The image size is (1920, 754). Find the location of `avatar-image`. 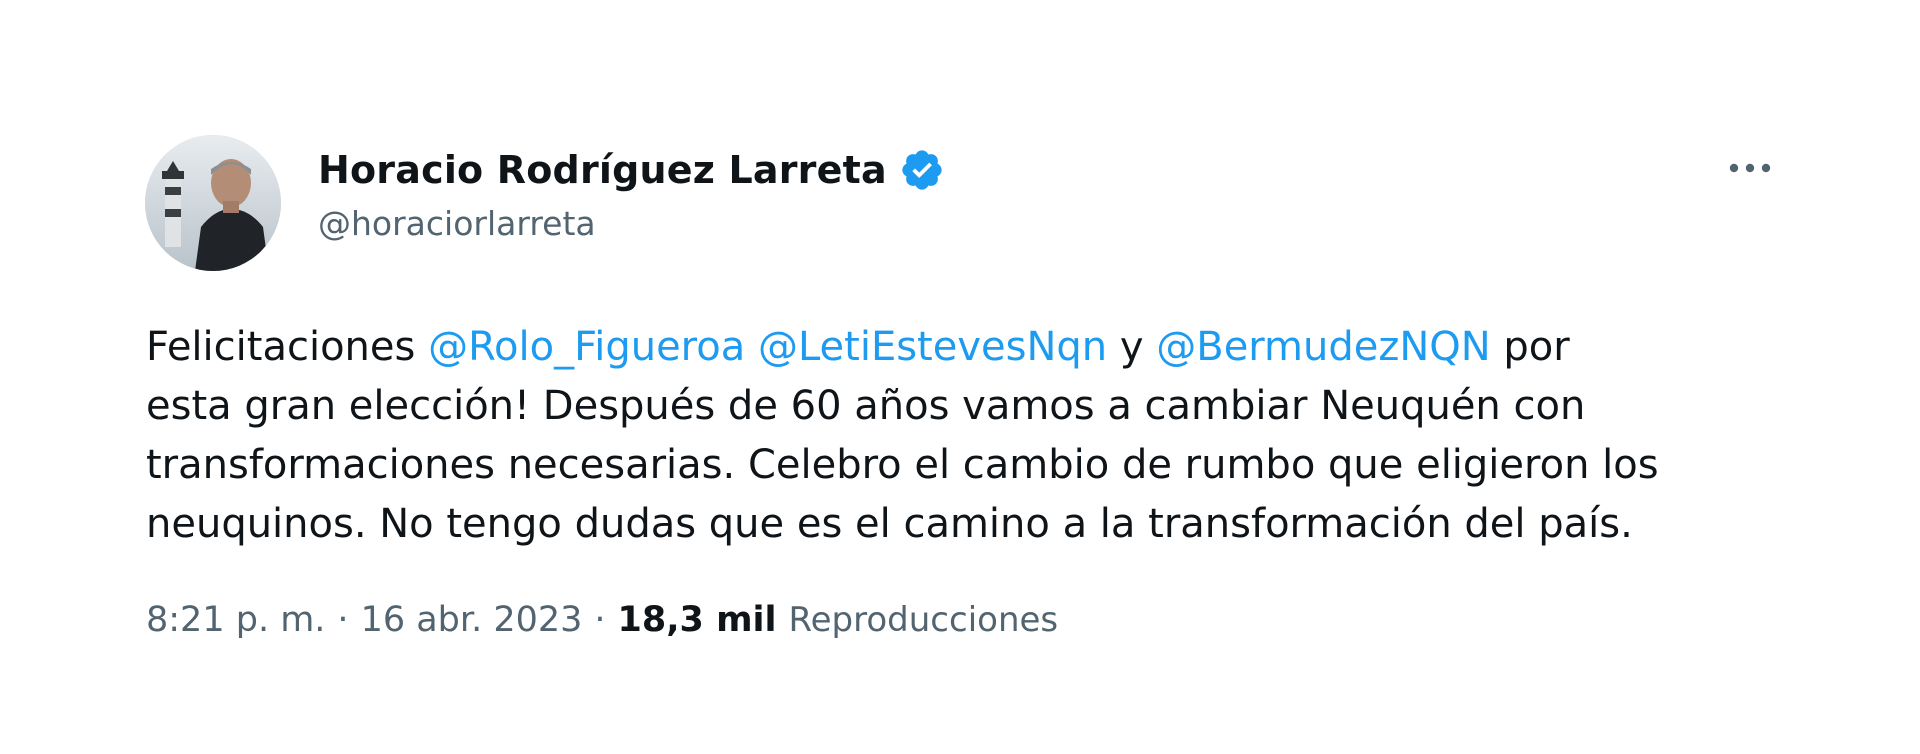

avatar-image is located at coordinates (213, 203).